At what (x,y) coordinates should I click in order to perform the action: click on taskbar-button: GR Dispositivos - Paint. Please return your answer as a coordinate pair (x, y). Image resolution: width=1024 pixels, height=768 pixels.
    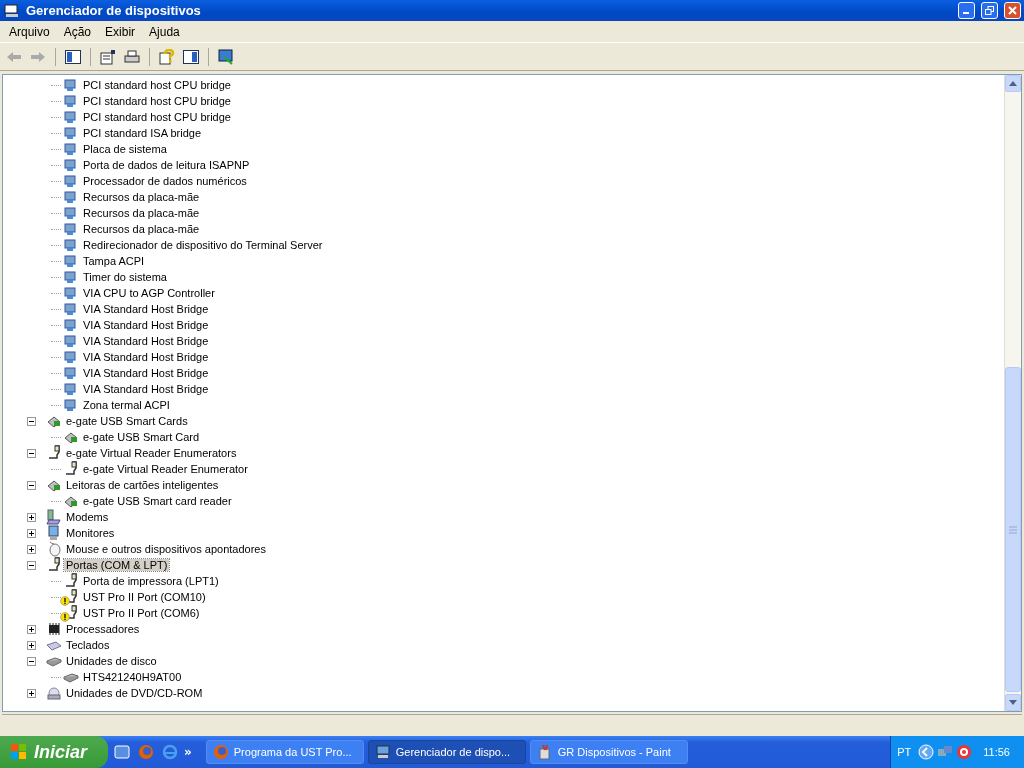
    Looking at the image, I should click on (608, 752).